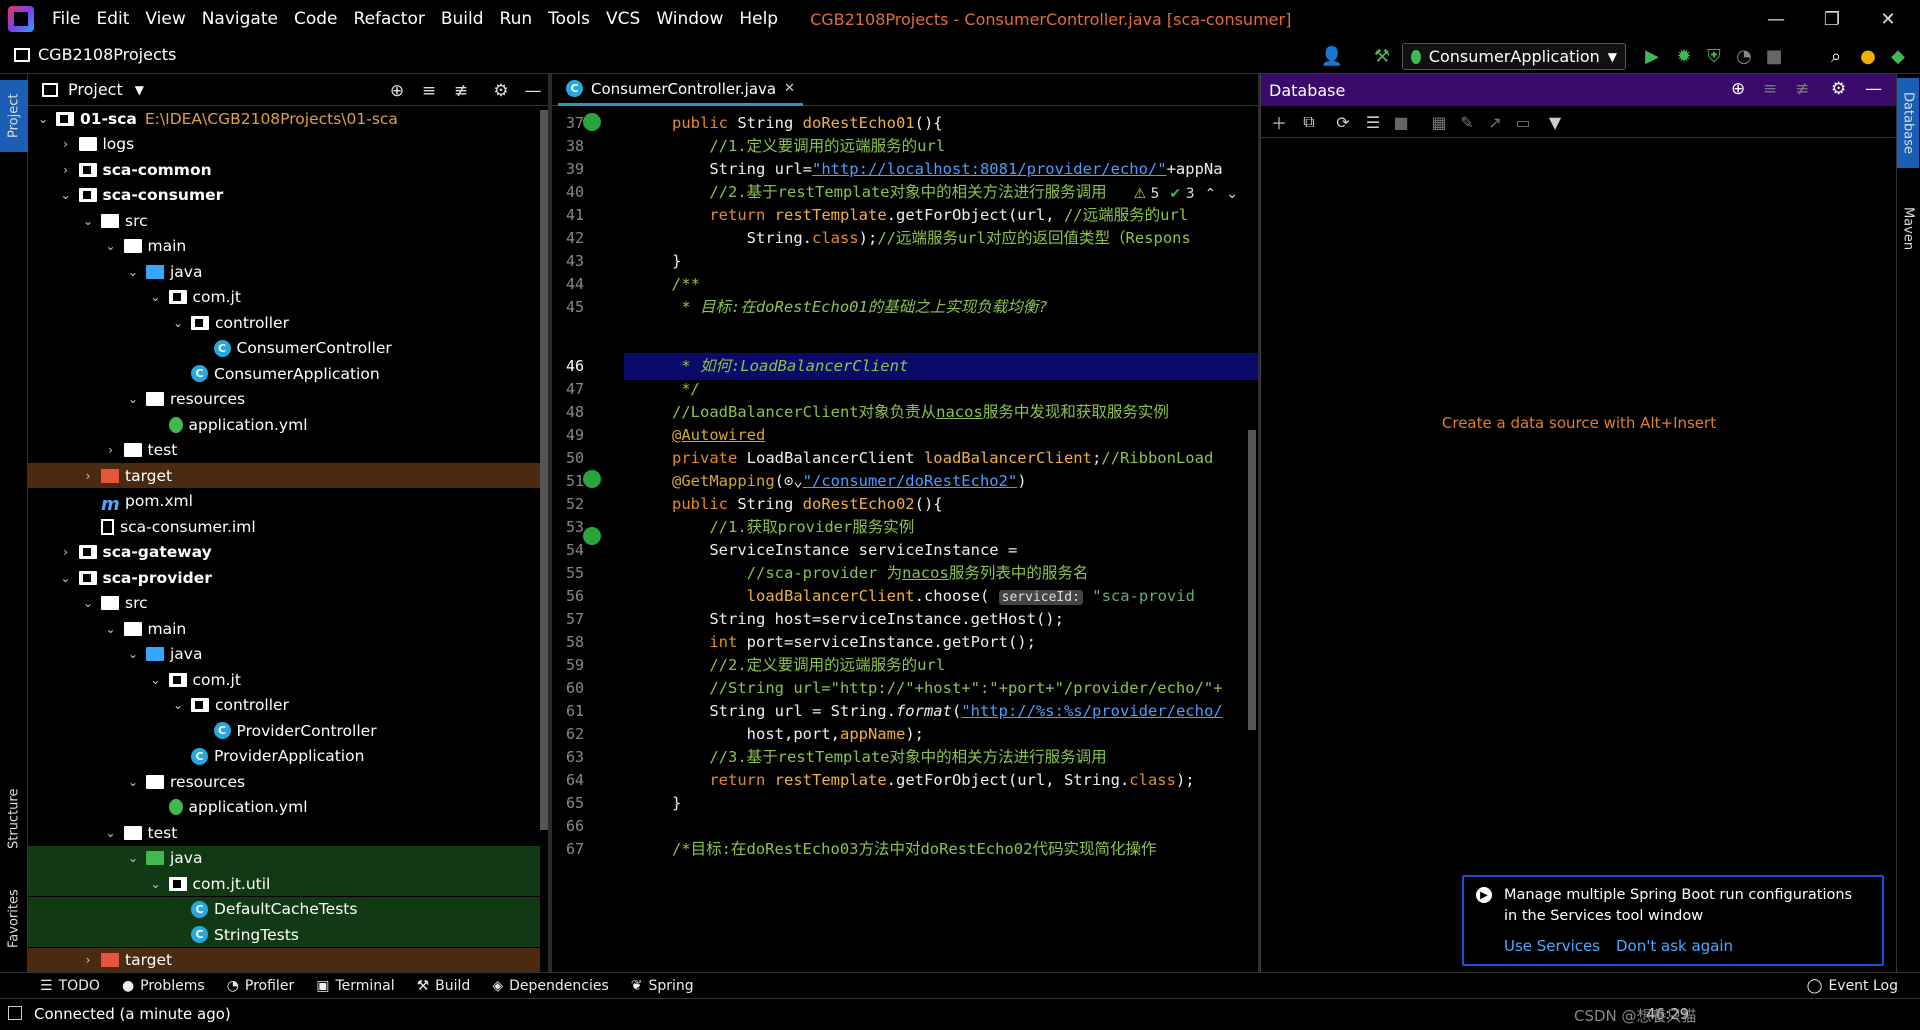 The width and height of the screenshot is (1920, 1030). I want to click on add-icon: ＋, so click(1279, 122).